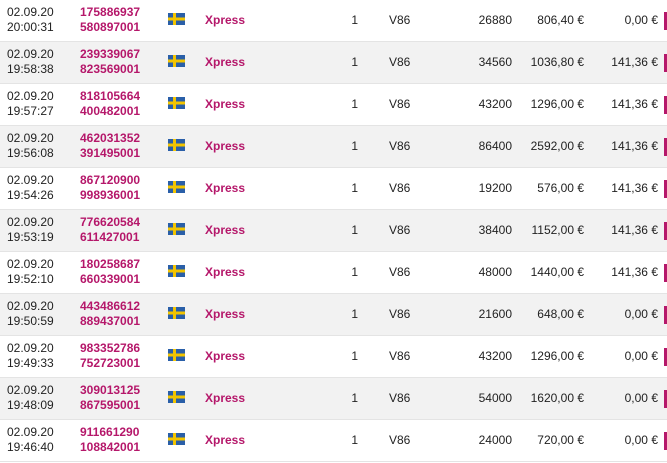 Image resolution: width=667 pixels, height=463 pixels. I want to click on time-text: 19:52:10, so click(30, 279).